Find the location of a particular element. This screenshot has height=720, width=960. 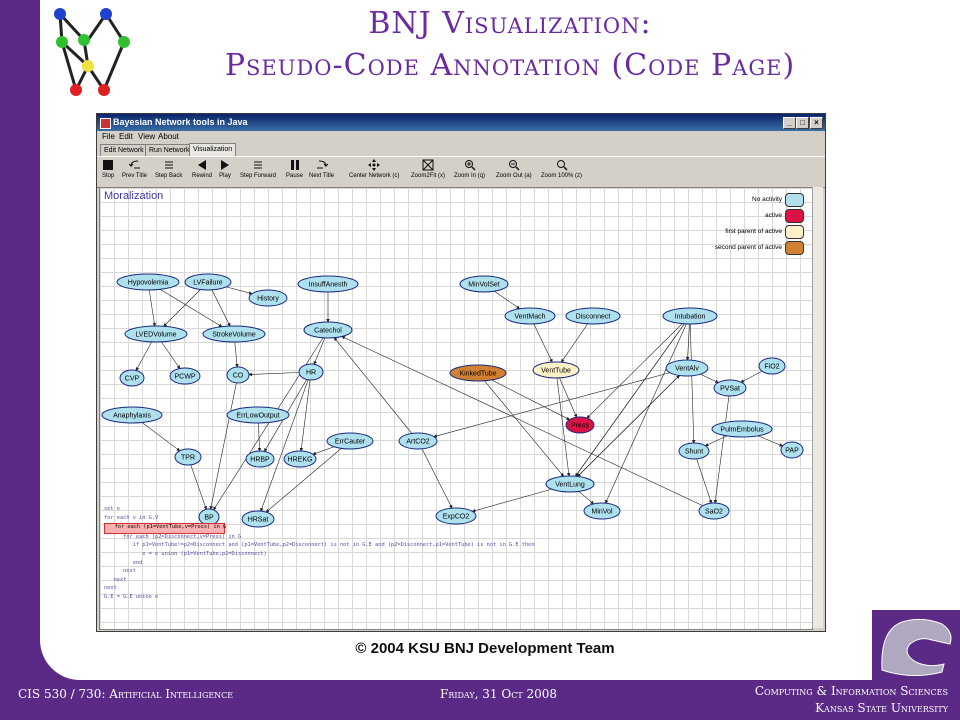

menu-file: File is located at coordinates (108, 136).